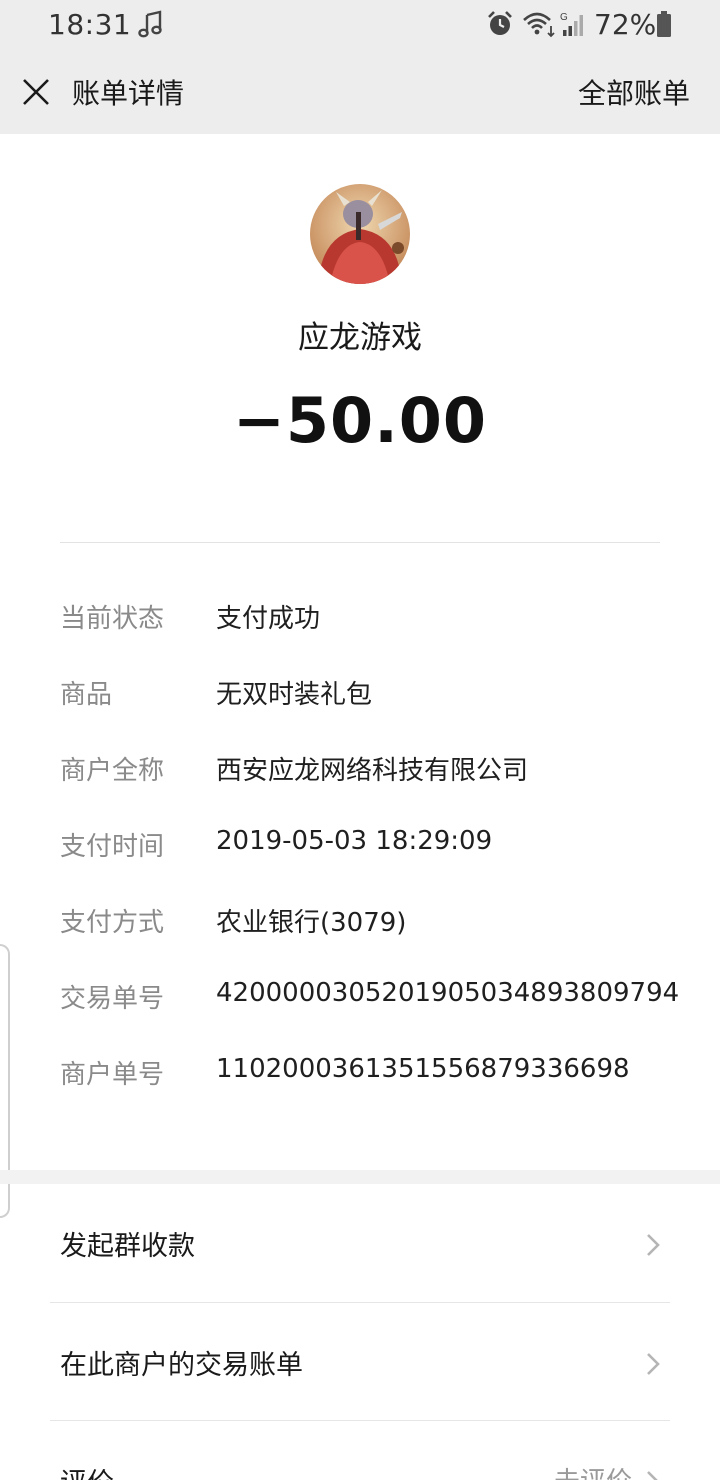 This screenshot has height=1480, width=720. What do you see at coordinates (128, 93) in the screenshot?
I see `page-title: 账单详情` at bounding box center [128, 93].